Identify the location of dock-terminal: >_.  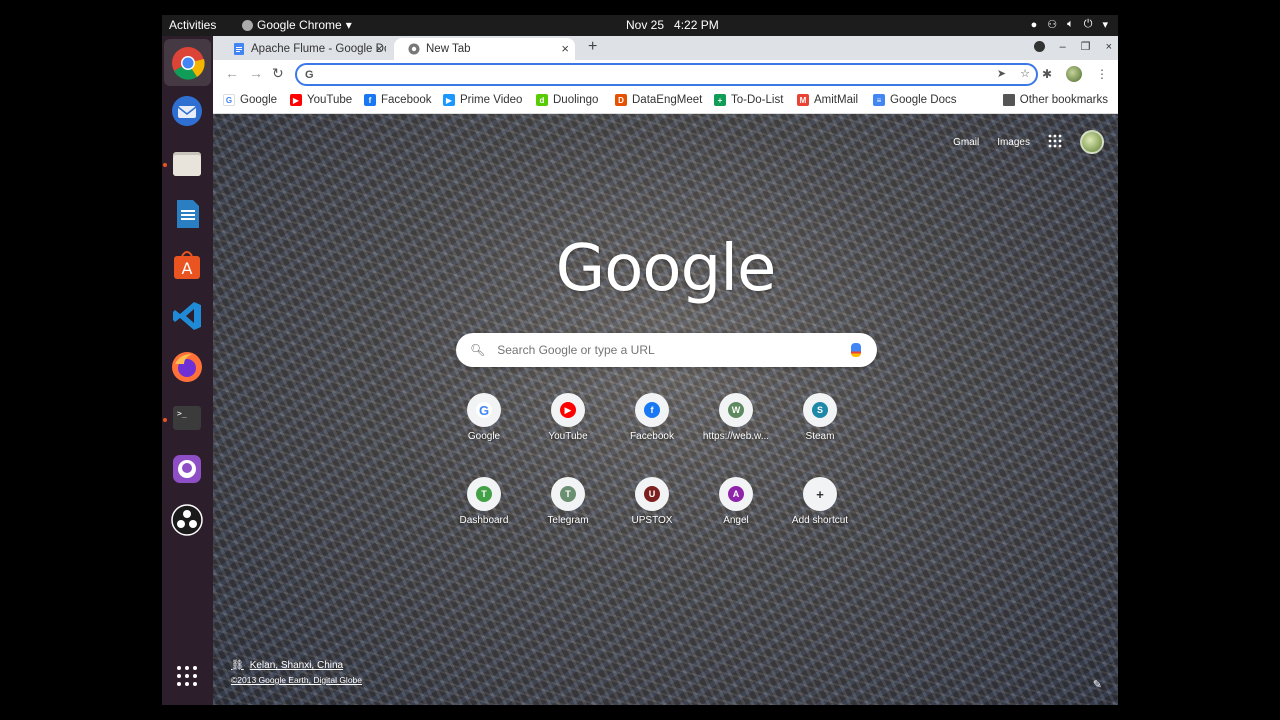
(187, 418).